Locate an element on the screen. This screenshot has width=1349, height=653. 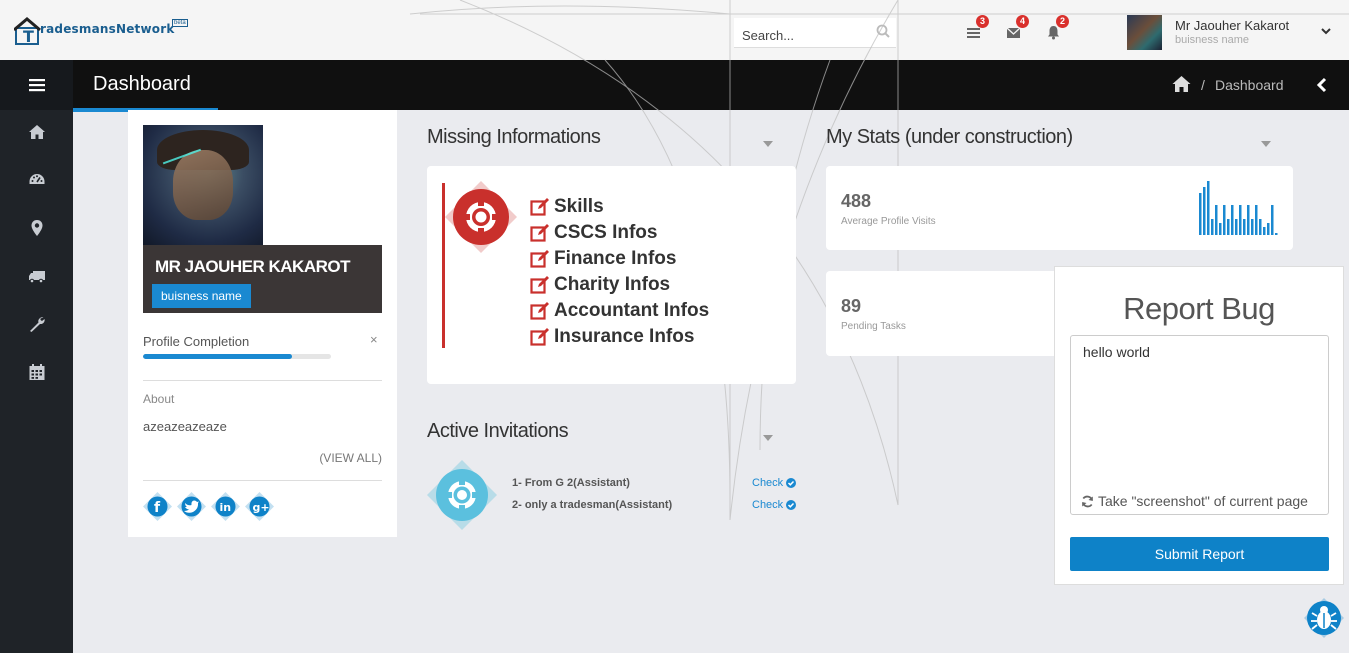
alerts-count-badge: 2 is located at coordinates (1062, 21).